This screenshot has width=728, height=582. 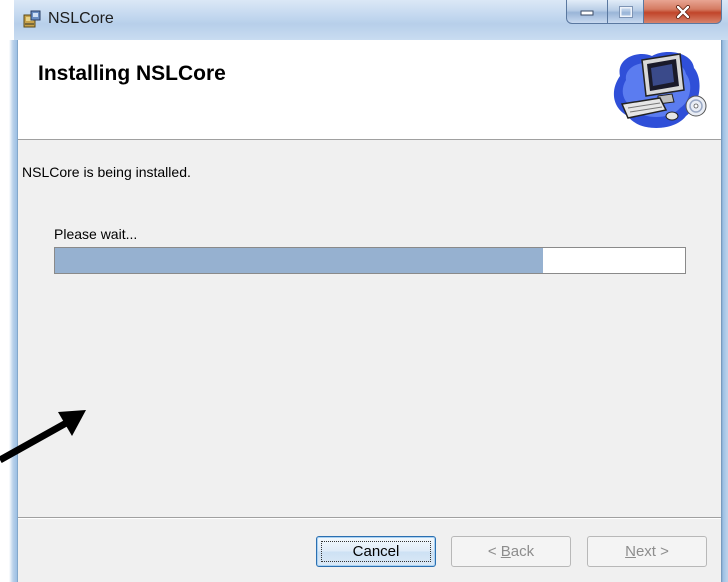 I want to click on back-button: < Back, so click(x=511, y=551).